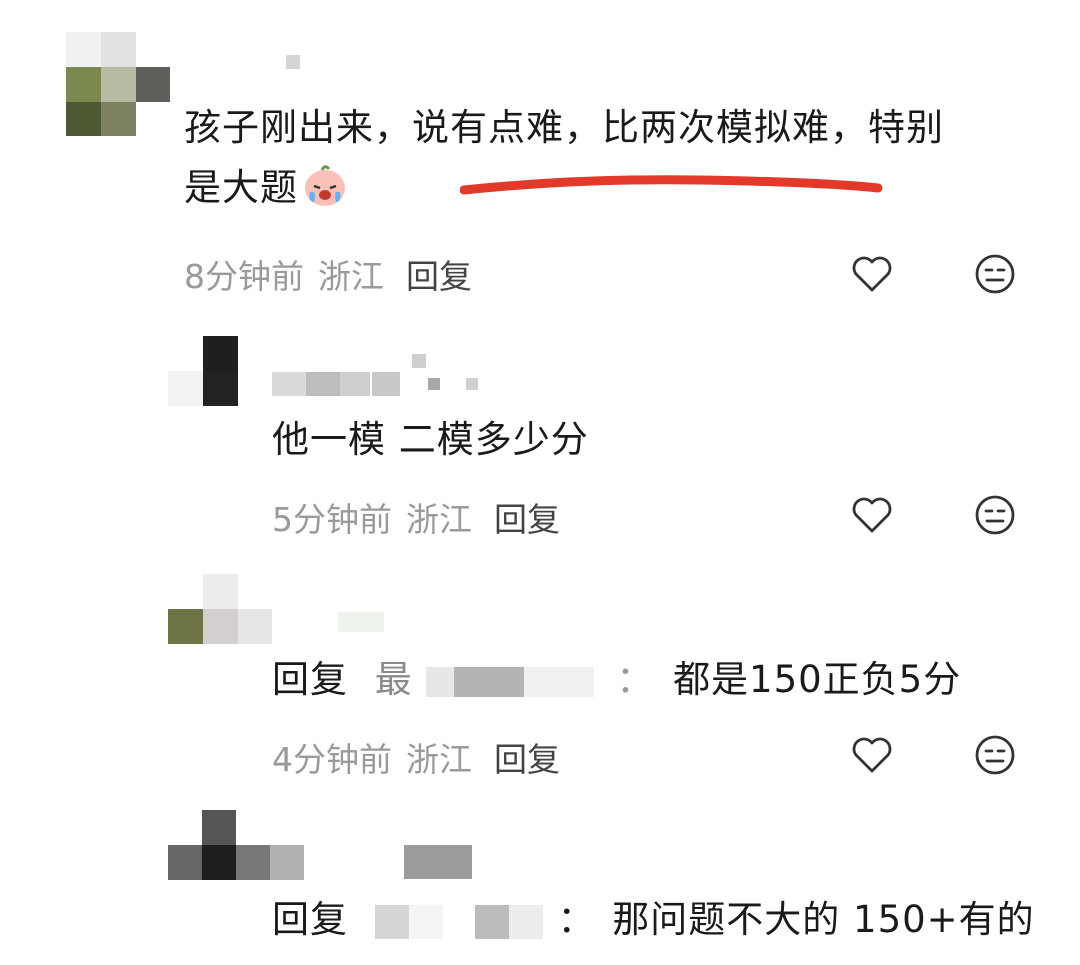  What do you see at coordinates (671, 185) in the screenshot?
I see `red-underline` at bounding box center [671, 185].